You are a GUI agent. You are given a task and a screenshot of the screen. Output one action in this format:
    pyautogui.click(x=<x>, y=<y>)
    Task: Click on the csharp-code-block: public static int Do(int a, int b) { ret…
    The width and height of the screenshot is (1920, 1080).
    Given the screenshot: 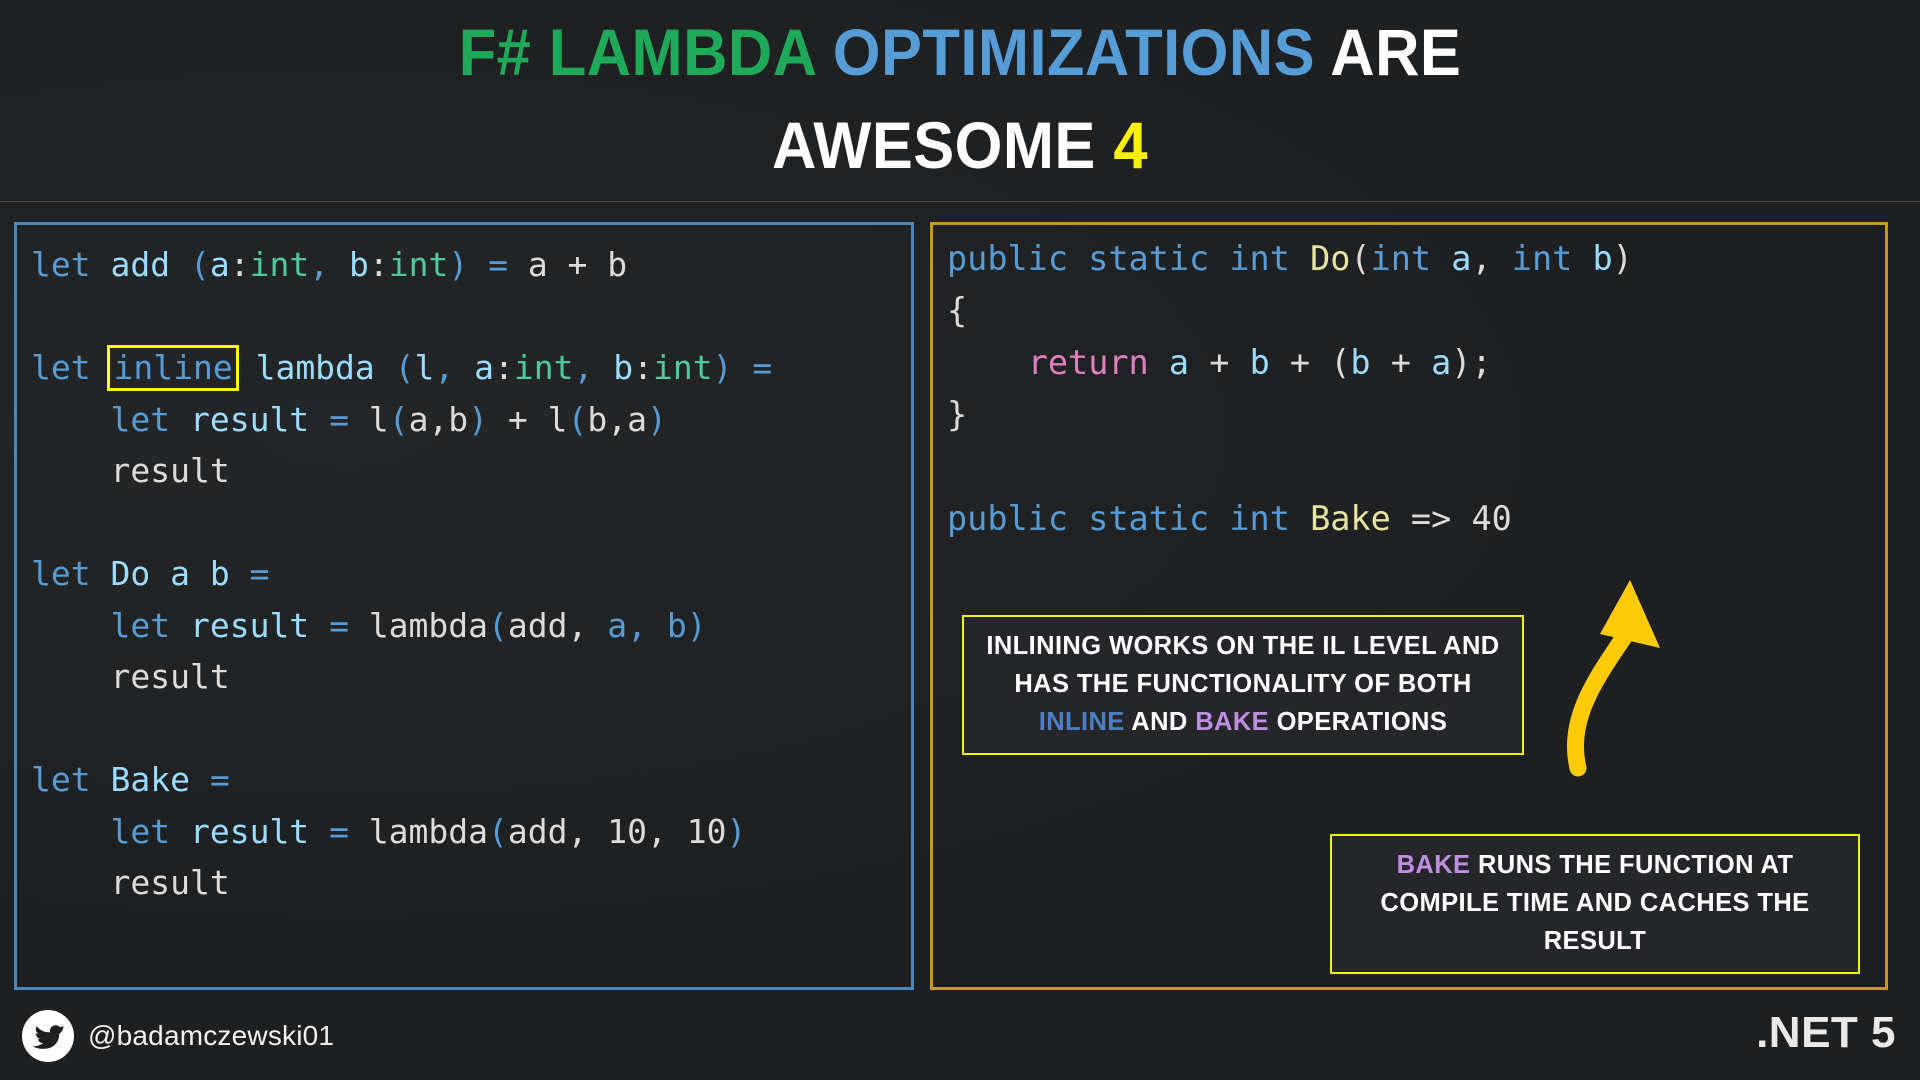 What is the action you would take?
    pyautogui.click(x=1283, y=385)
    